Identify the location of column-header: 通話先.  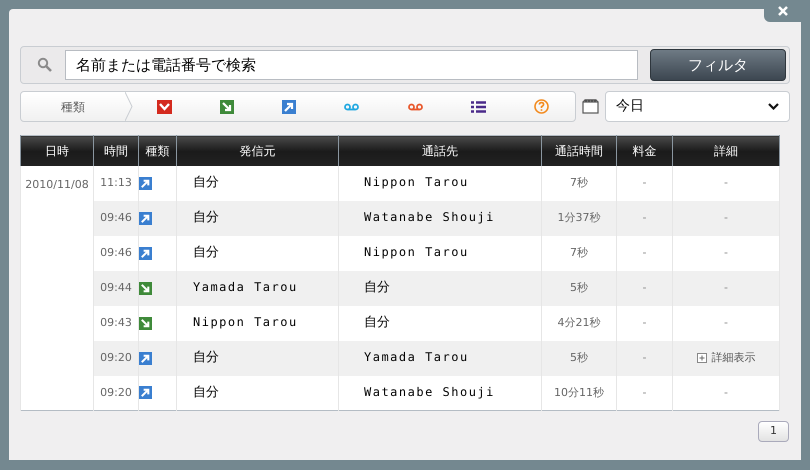
(440, 151).